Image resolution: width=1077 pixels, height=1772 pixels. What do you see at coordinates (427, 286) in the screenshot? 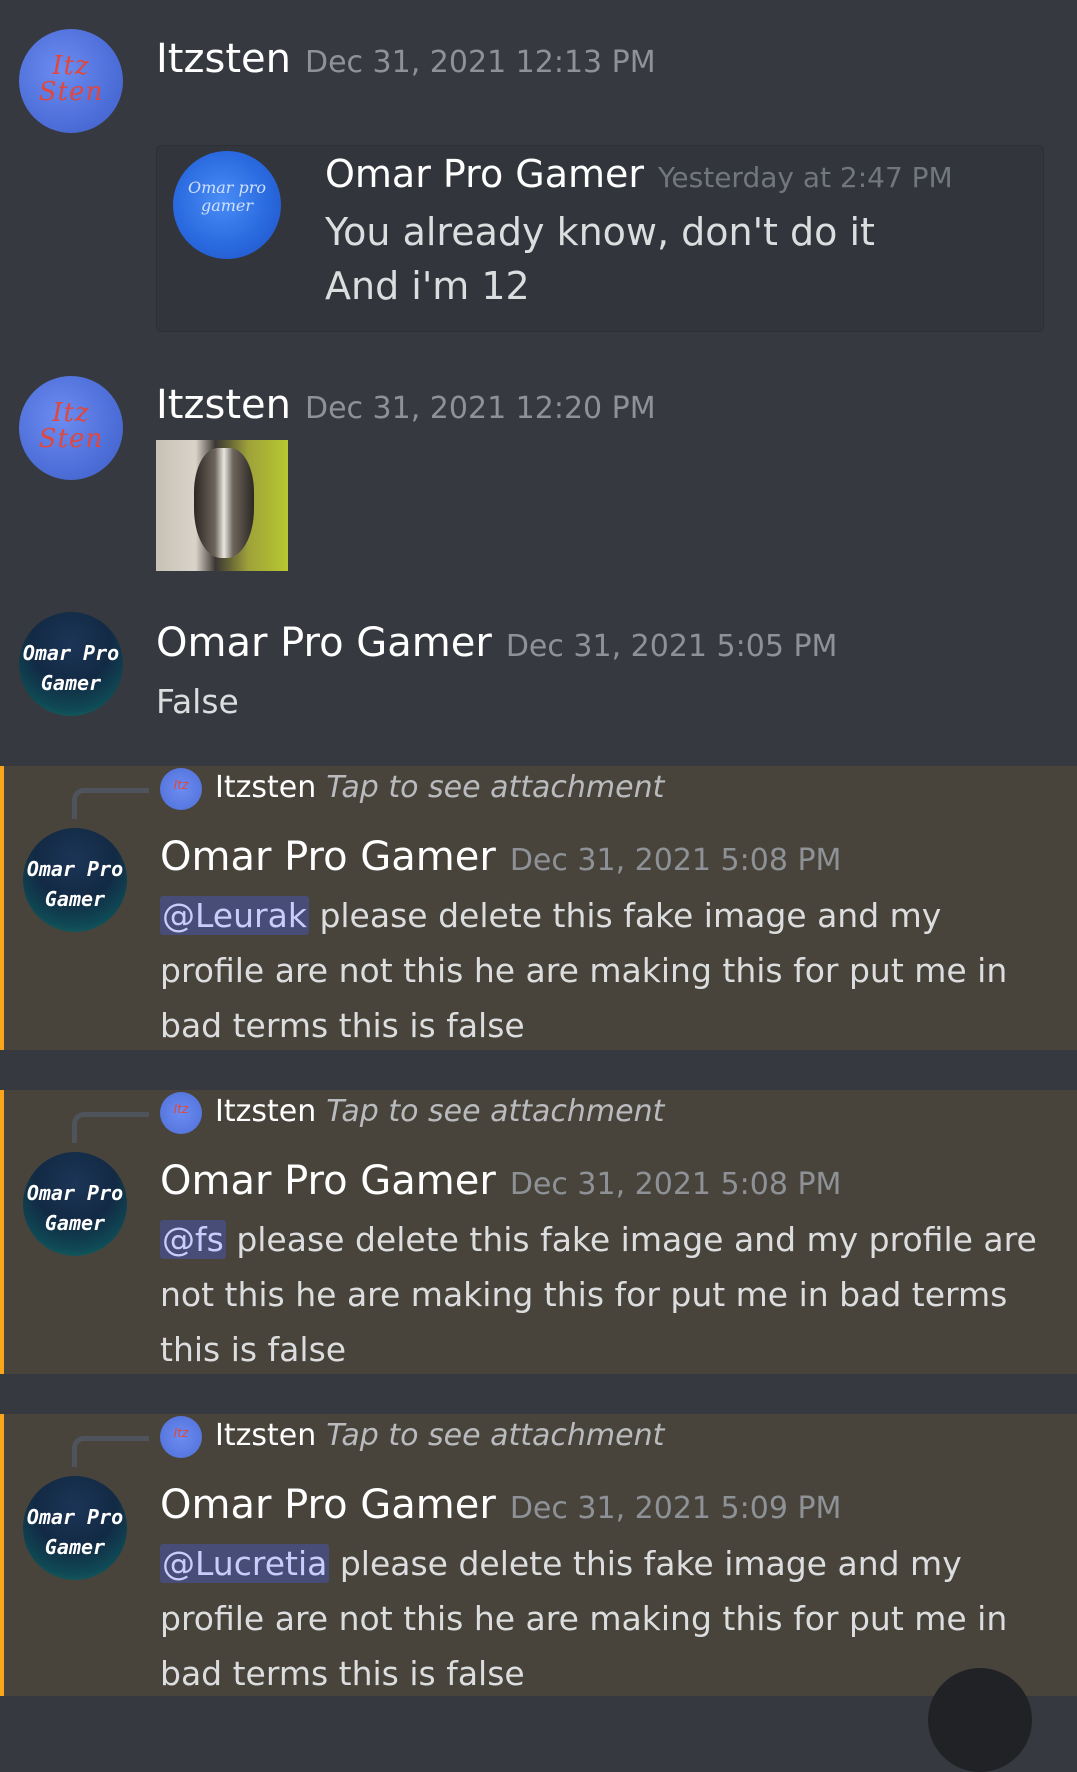
I see `embed-line: And i'm 12` at bounding box center [427, 286].